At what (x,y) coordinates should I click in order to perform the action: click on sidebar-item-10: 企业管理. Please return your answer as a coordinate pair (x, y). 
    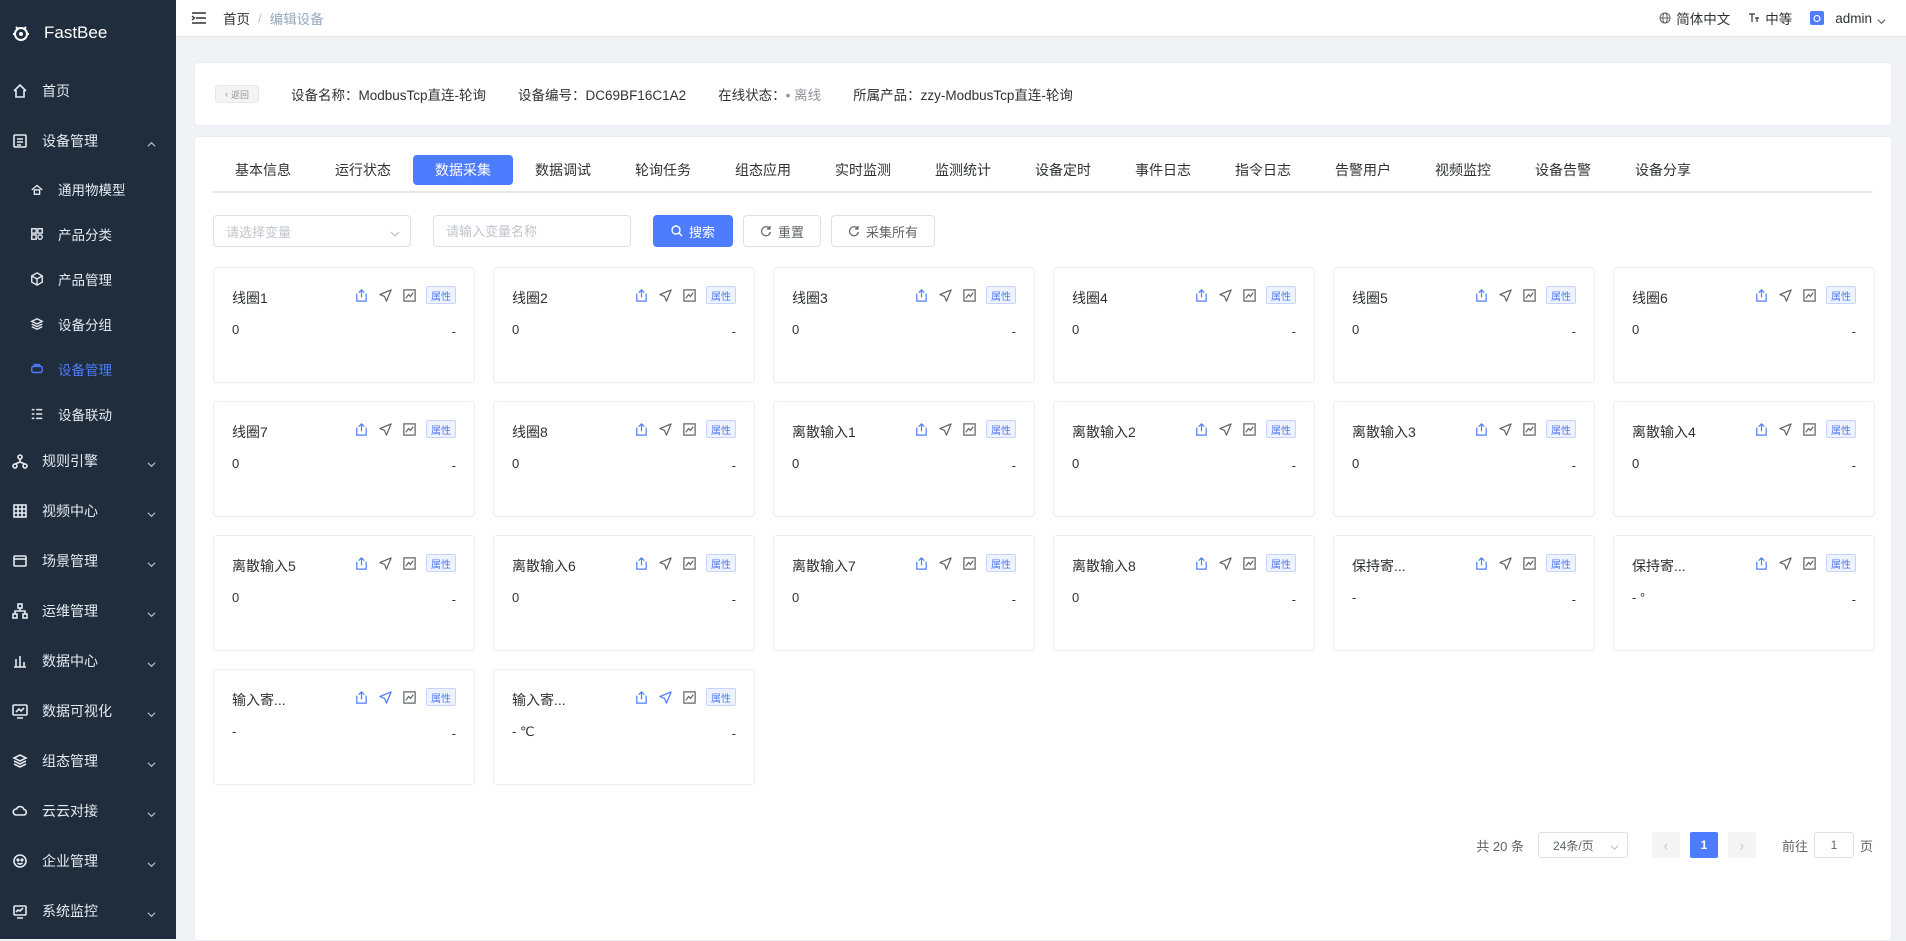
    Looking at the image, I should click on (88, 861).